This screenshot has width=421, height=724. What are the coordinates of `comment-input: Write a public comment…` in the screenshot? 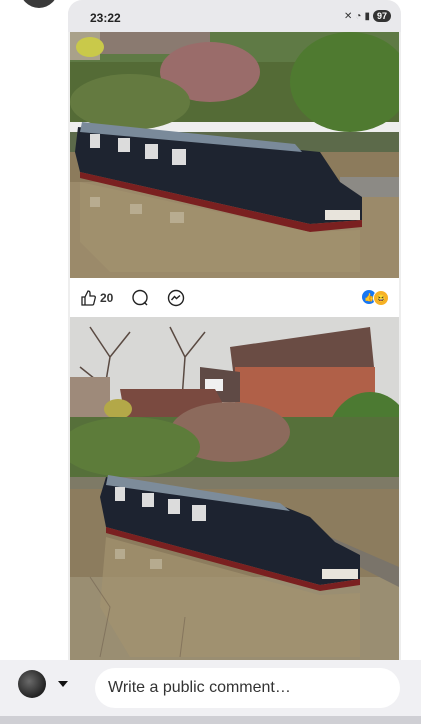 It's located at (247, 688).